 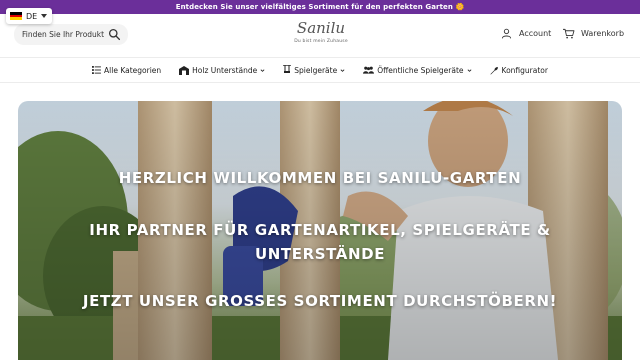 What do you see at coordinates (320, 178) in the screenshot?
I see `hero-welcome-heading: HERZLICH WILLKOMMEN BEI SANILU-GARTEN` at bounding box center [320, 178].